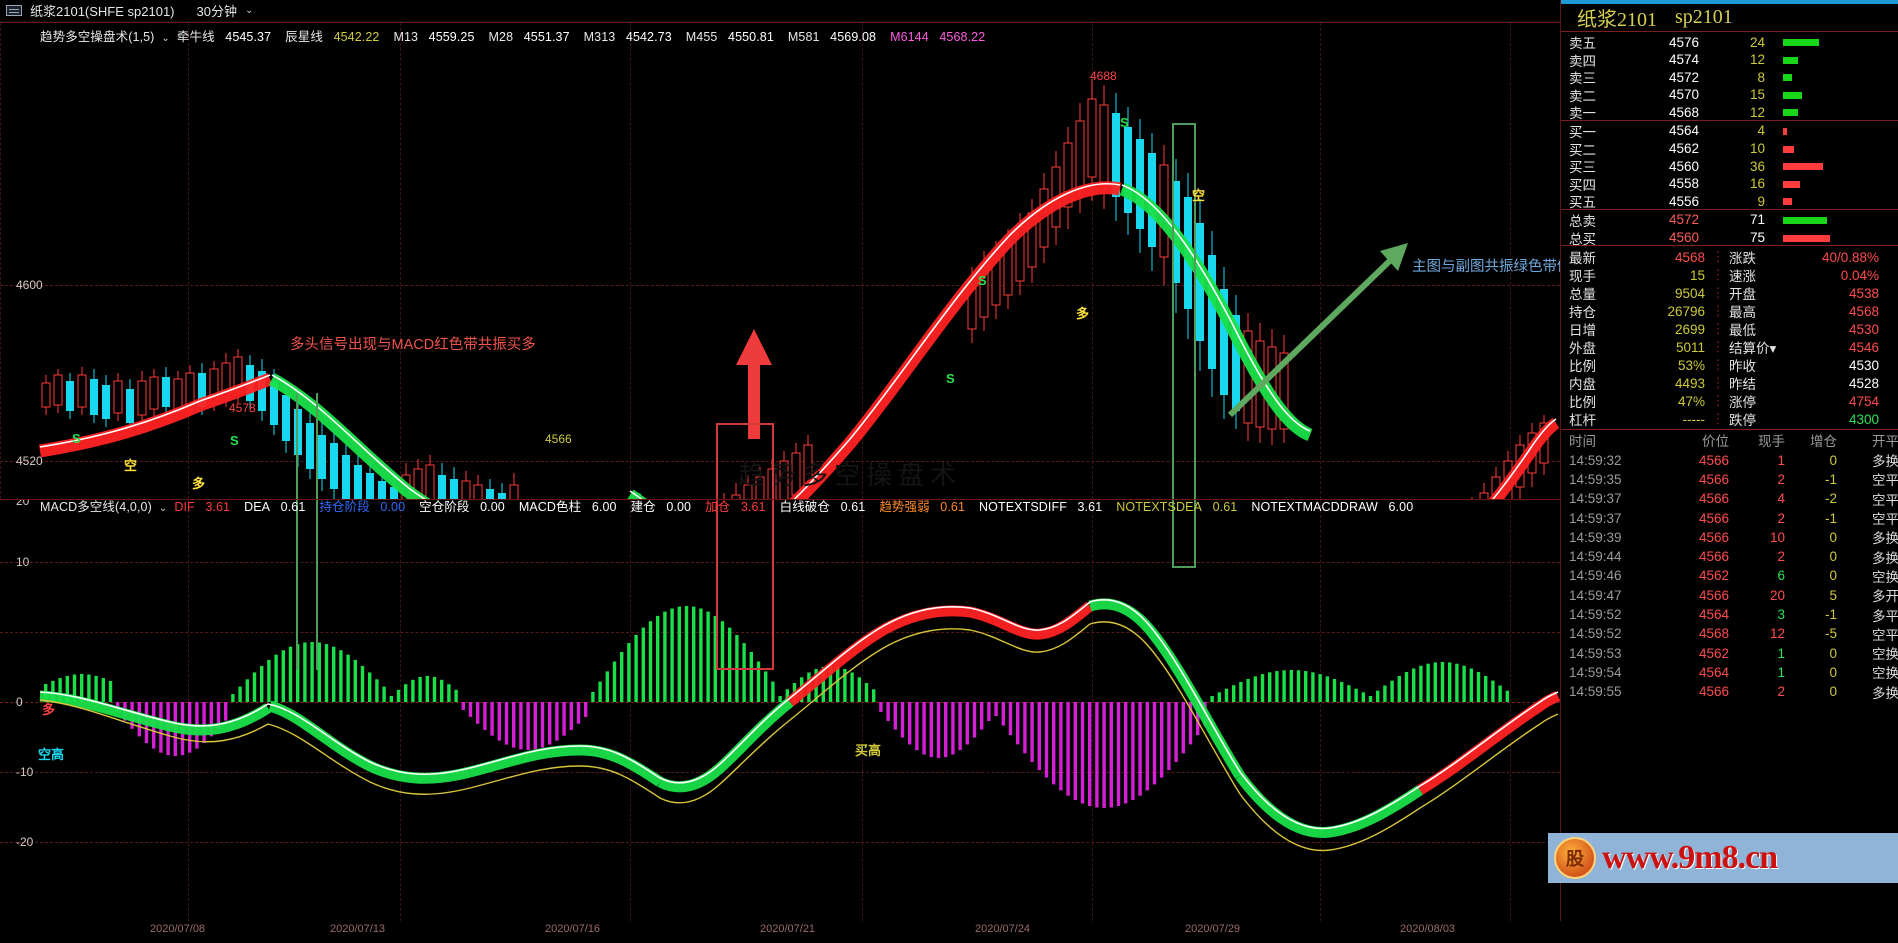 The height and width of the screenshot is (943, 1898). I want to click on seal-icon: 股, so click(1575, 858).